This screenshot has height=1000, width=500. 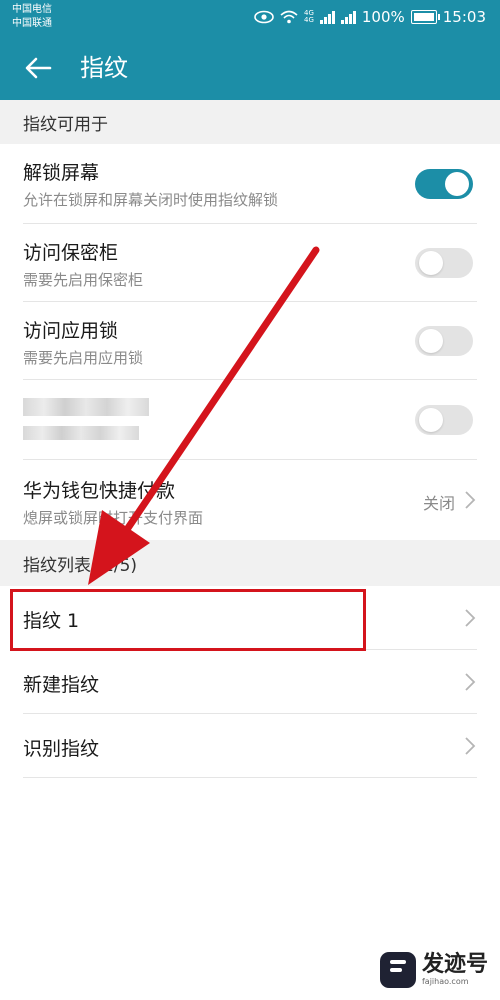 I want to click on wifi-icon, so click(x=289, y=17).